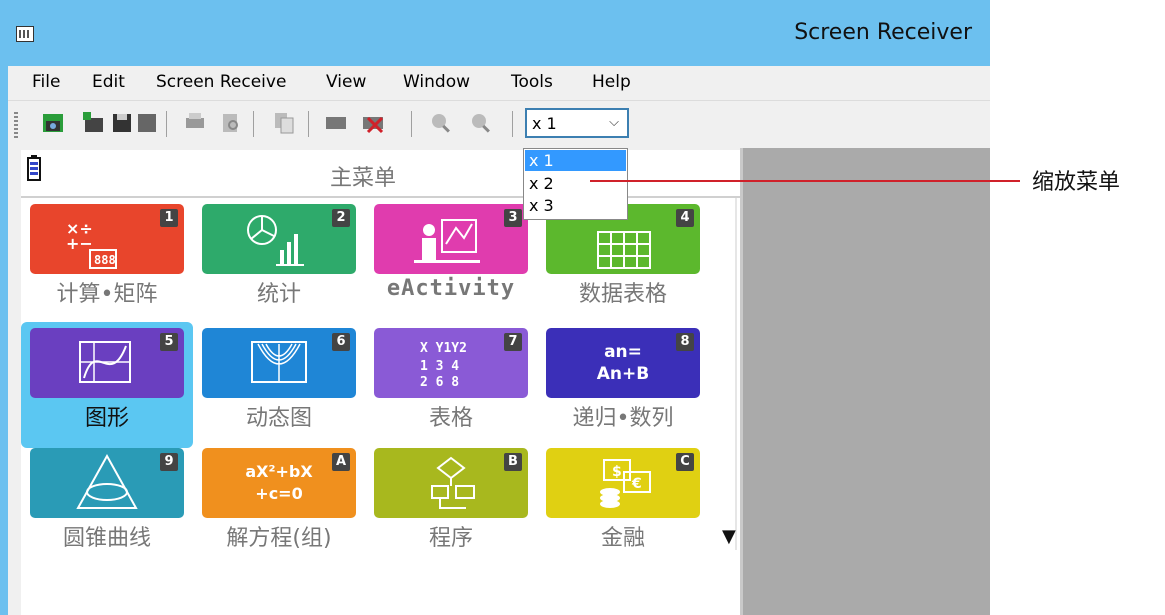 The width and height of the screenshot is (1165, 615). I want to click on tile-5-number: 5, so click(169, 342).